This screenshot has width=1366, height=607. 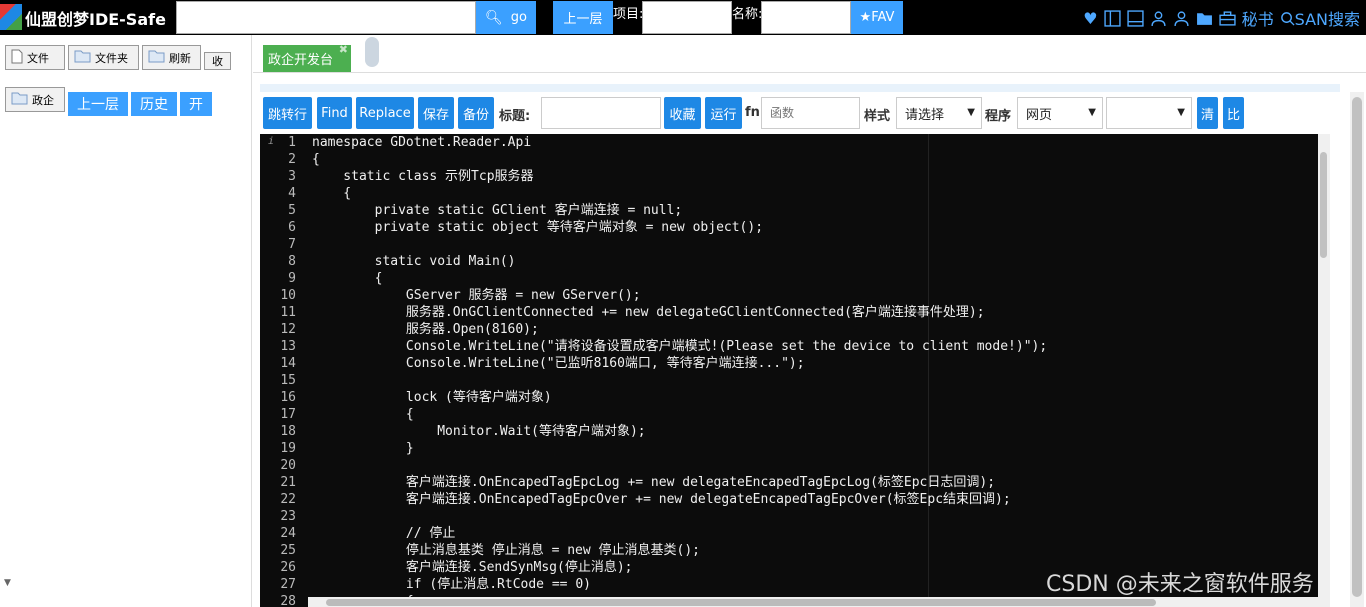 What do you see at coordinates (815, 397) in the screenshot?
I see `code-line: lock (等待客户端对象)` at bounding box center [815, 397].